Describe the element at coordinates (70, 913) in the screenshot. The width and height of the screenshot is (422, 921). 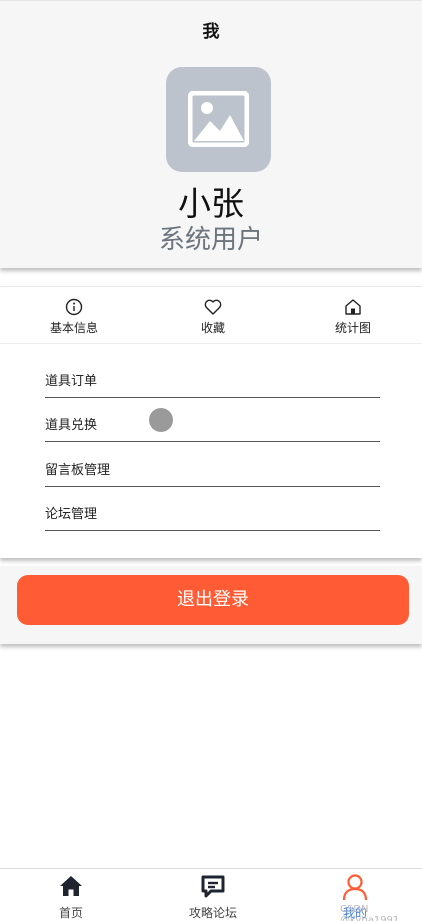
I see `tab-label: 首页` at that location.